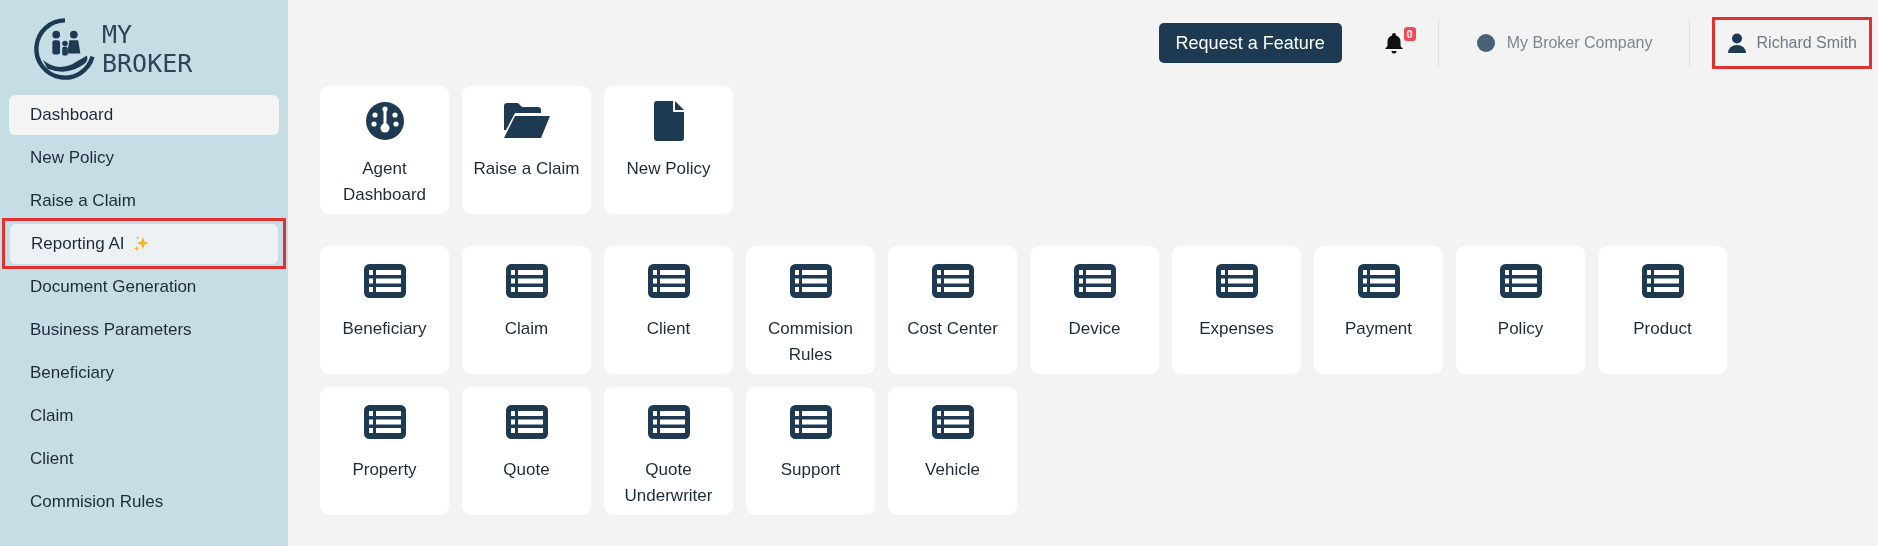 The height and width of the screenshot is (546, 1878). Describe the element at coordinates (1094, 310) in the screenshot. I see `module-tile: Device` at that location.